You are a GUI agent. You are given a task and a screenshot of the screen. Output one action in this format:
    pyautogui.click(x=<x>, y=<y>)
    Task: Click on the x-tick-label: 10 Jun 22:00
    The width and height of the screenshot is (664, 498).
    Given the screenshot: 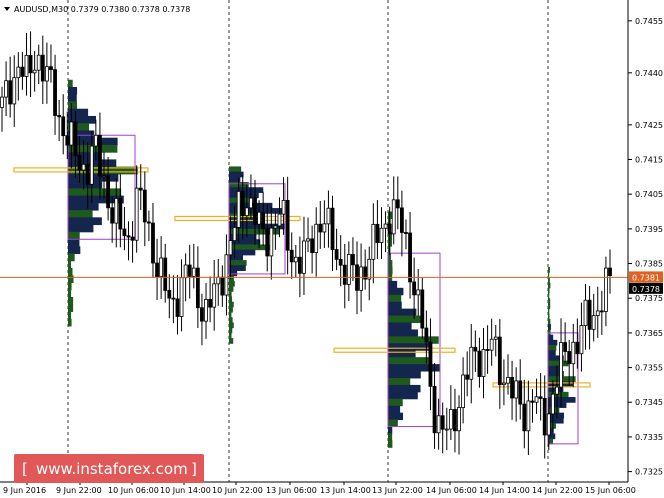 What is the action you would take?
    pyautogui.click(x=237, y=490)
    